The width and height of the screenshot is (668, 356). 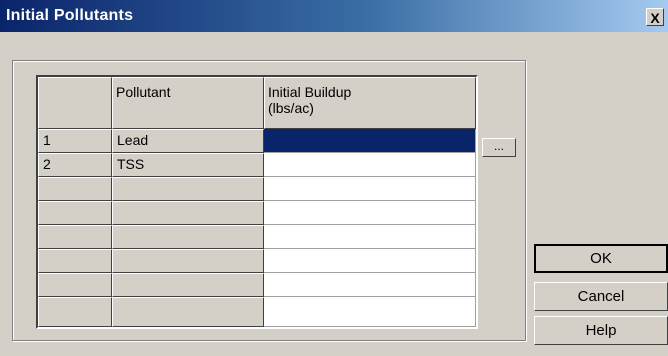 I want to click on cancel-button: Cancel, so click(x=601, y=296).